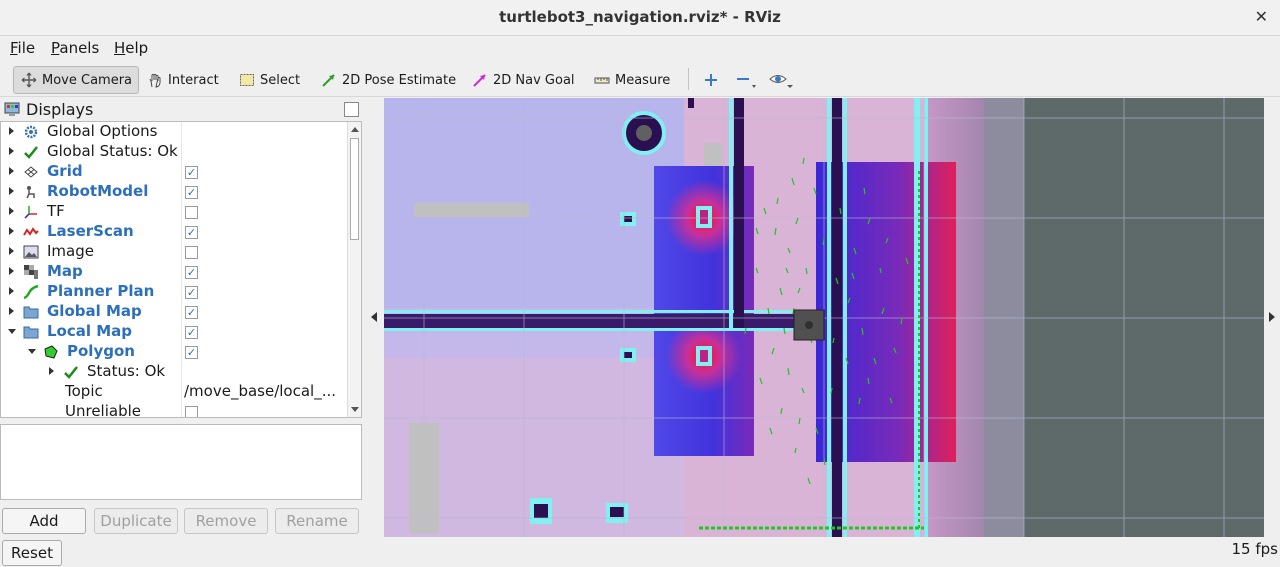 The image size is (1280, 567). Describe the element at coordinates (355, 409) in the screenshot. I see `scroll-down-icon` at that location.